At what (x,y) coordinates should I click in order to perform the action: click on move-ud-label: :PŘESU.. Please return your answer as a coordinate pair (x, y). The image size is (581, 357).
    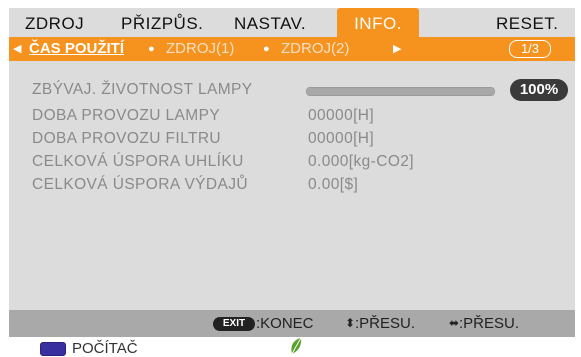
    Looking at the image, I should click on (385, 323).